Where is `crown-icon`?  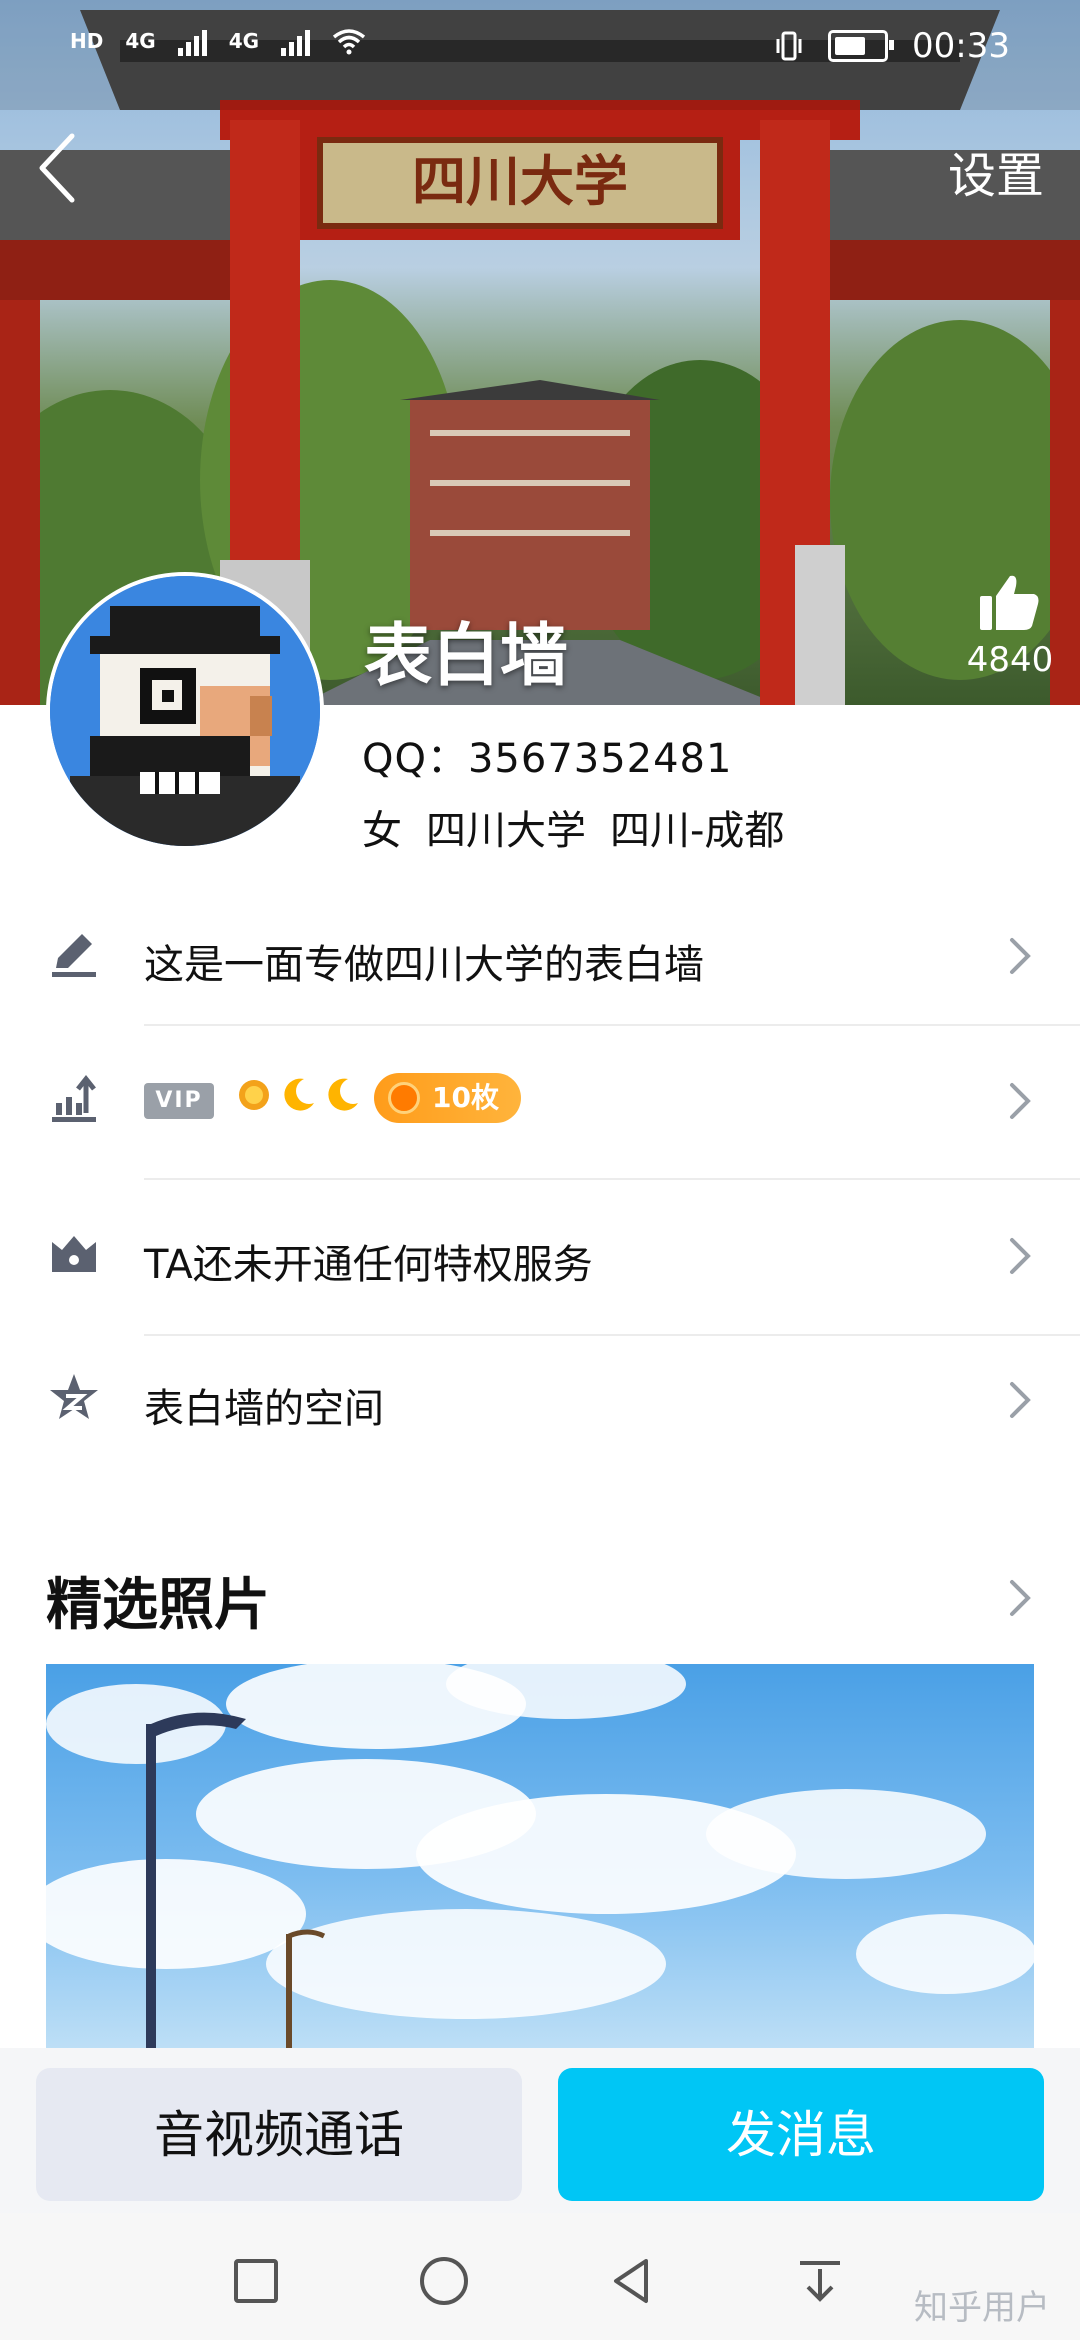 crown-icon is located at coordinates (74, 1254).